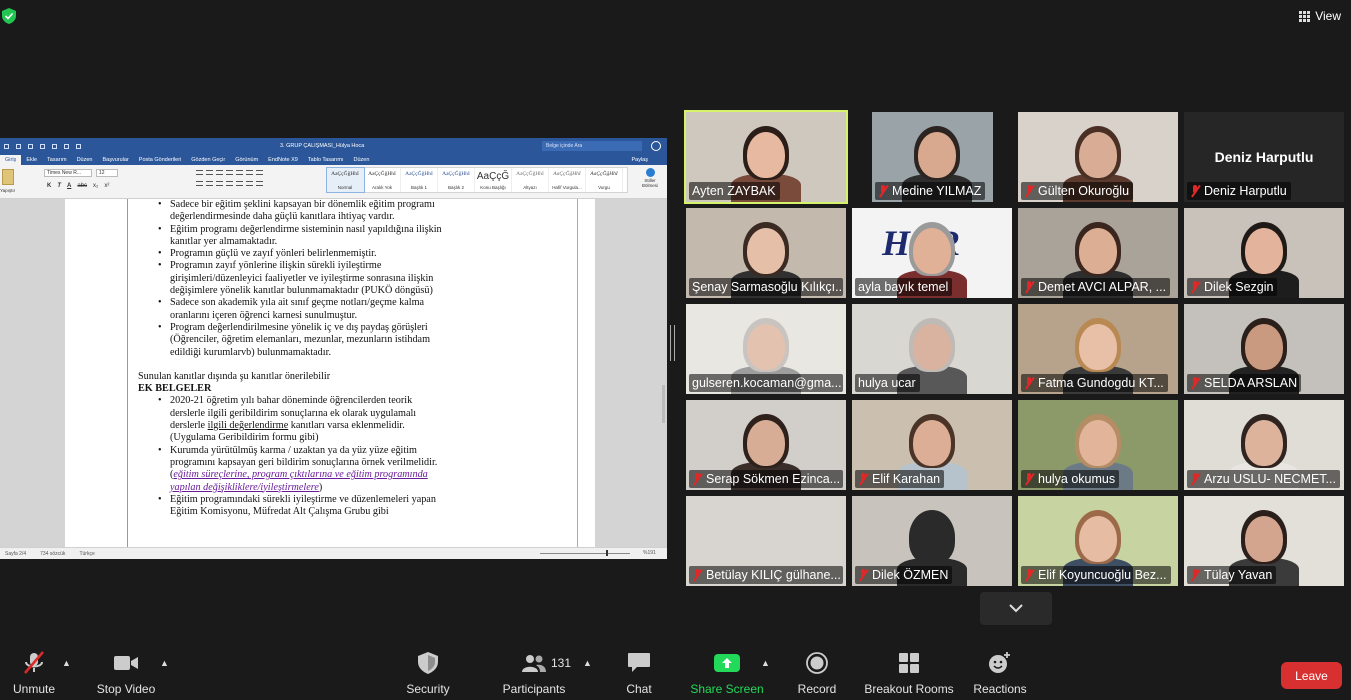  Describe the element at coordinates (650, 178) in the screenshot. I see `styles-pane-button: Stiller Bölmesi` at that location.